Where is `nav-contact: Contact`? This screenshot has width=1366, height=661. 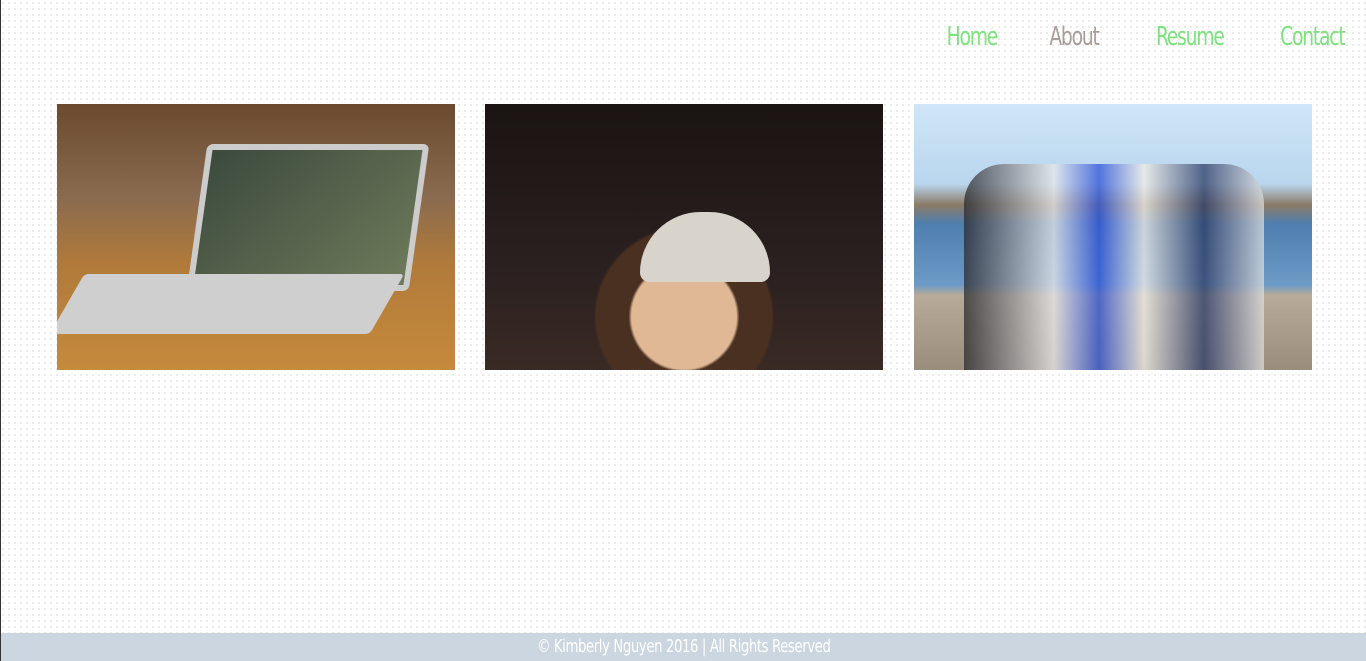
nav-contact: Contact is located at coordinates (1313, 37).